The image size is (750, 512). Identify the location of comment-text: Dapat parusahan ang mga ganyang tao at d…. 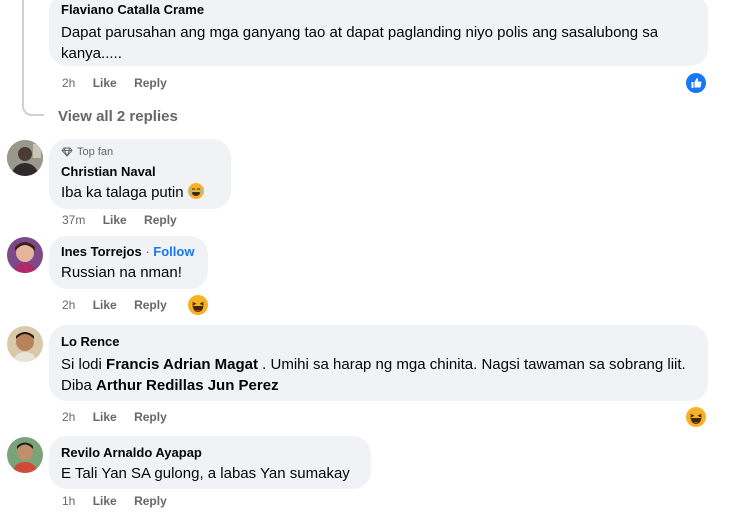
(360, 43).